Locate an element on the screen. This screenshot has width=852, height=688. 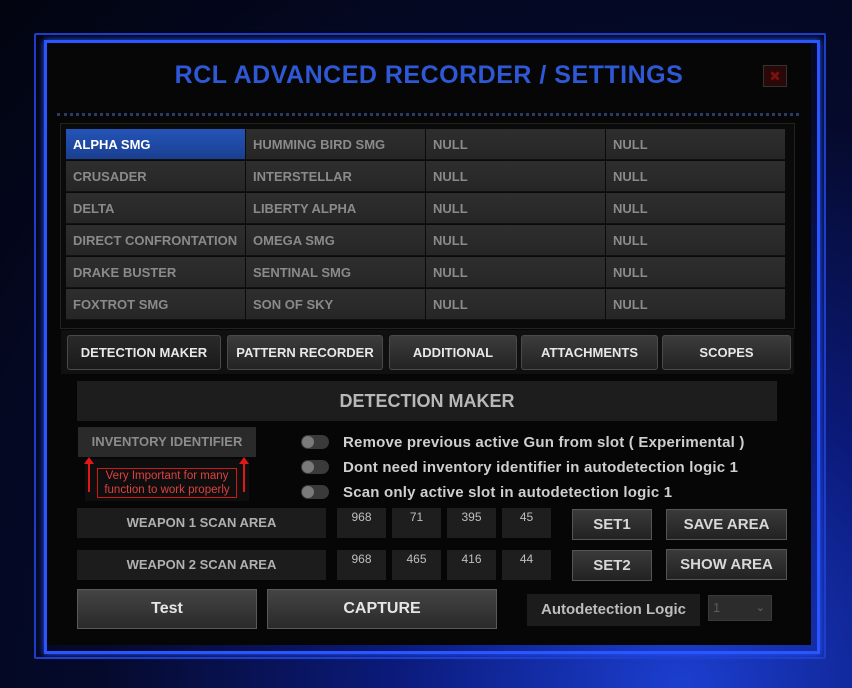
weapon2-width-field: 416 is located at coordinates (471, 565).